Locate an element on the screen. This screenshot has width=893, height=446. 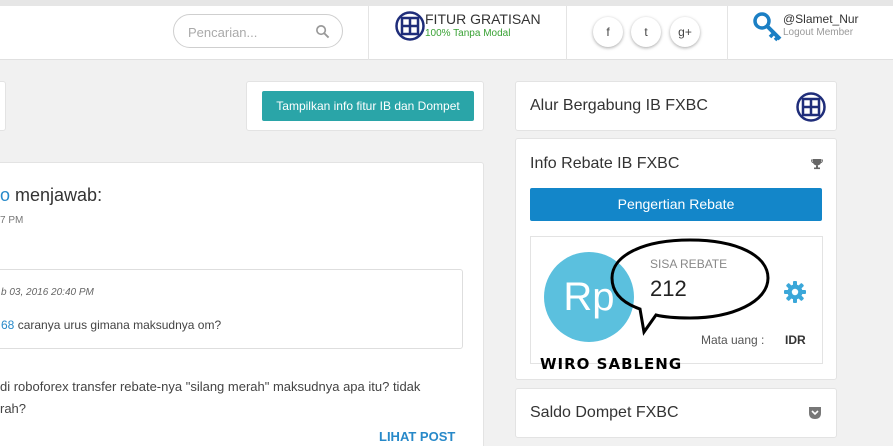
currency-label: Mata uang : is located at coordinates (733, 340).